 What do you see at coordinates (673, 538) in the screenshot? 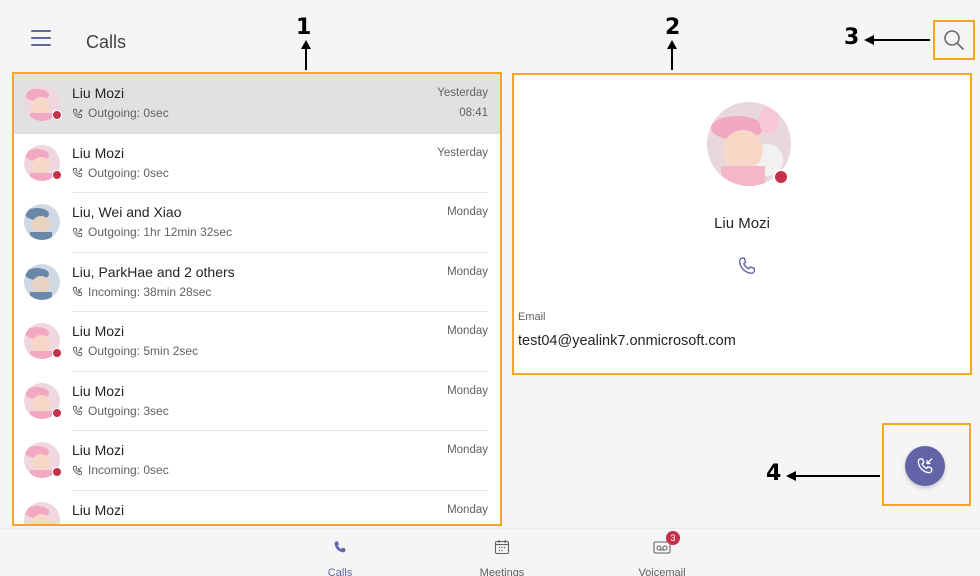
I see `voicemail-badge: 3` at bounding box center [673, 538].